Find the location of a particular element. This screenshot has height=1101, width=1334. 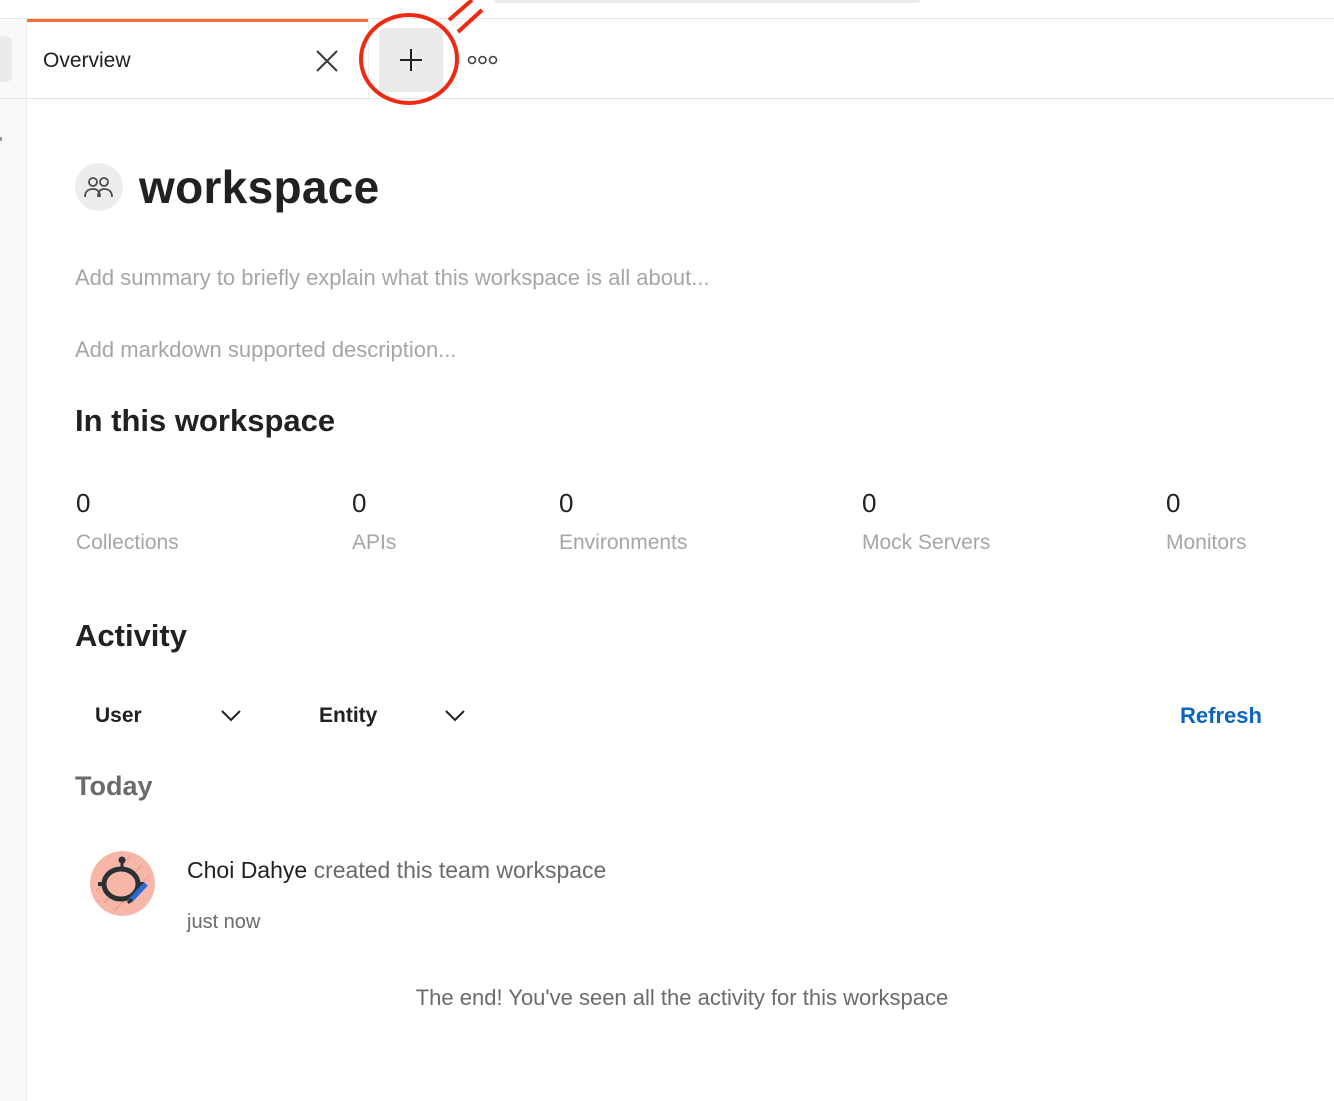

stat-environments: 0 Environments is located at coordinates (623, 521).